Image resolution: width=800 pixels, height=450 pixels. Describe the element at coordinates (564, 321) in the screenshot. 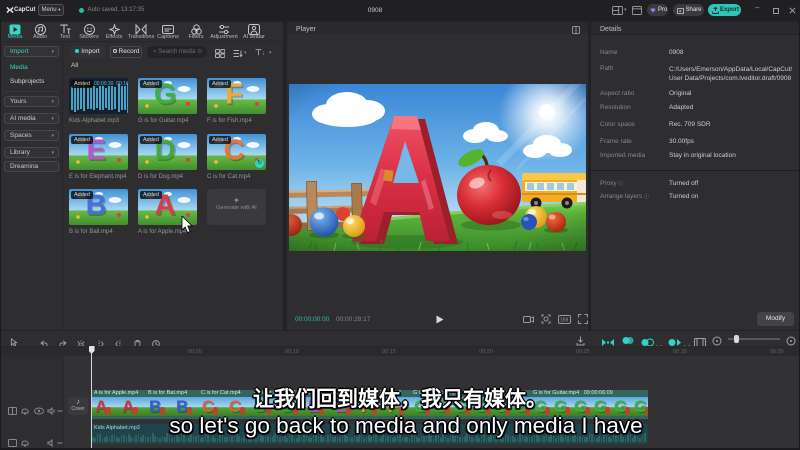

I see `svg-text: 169` at that location.